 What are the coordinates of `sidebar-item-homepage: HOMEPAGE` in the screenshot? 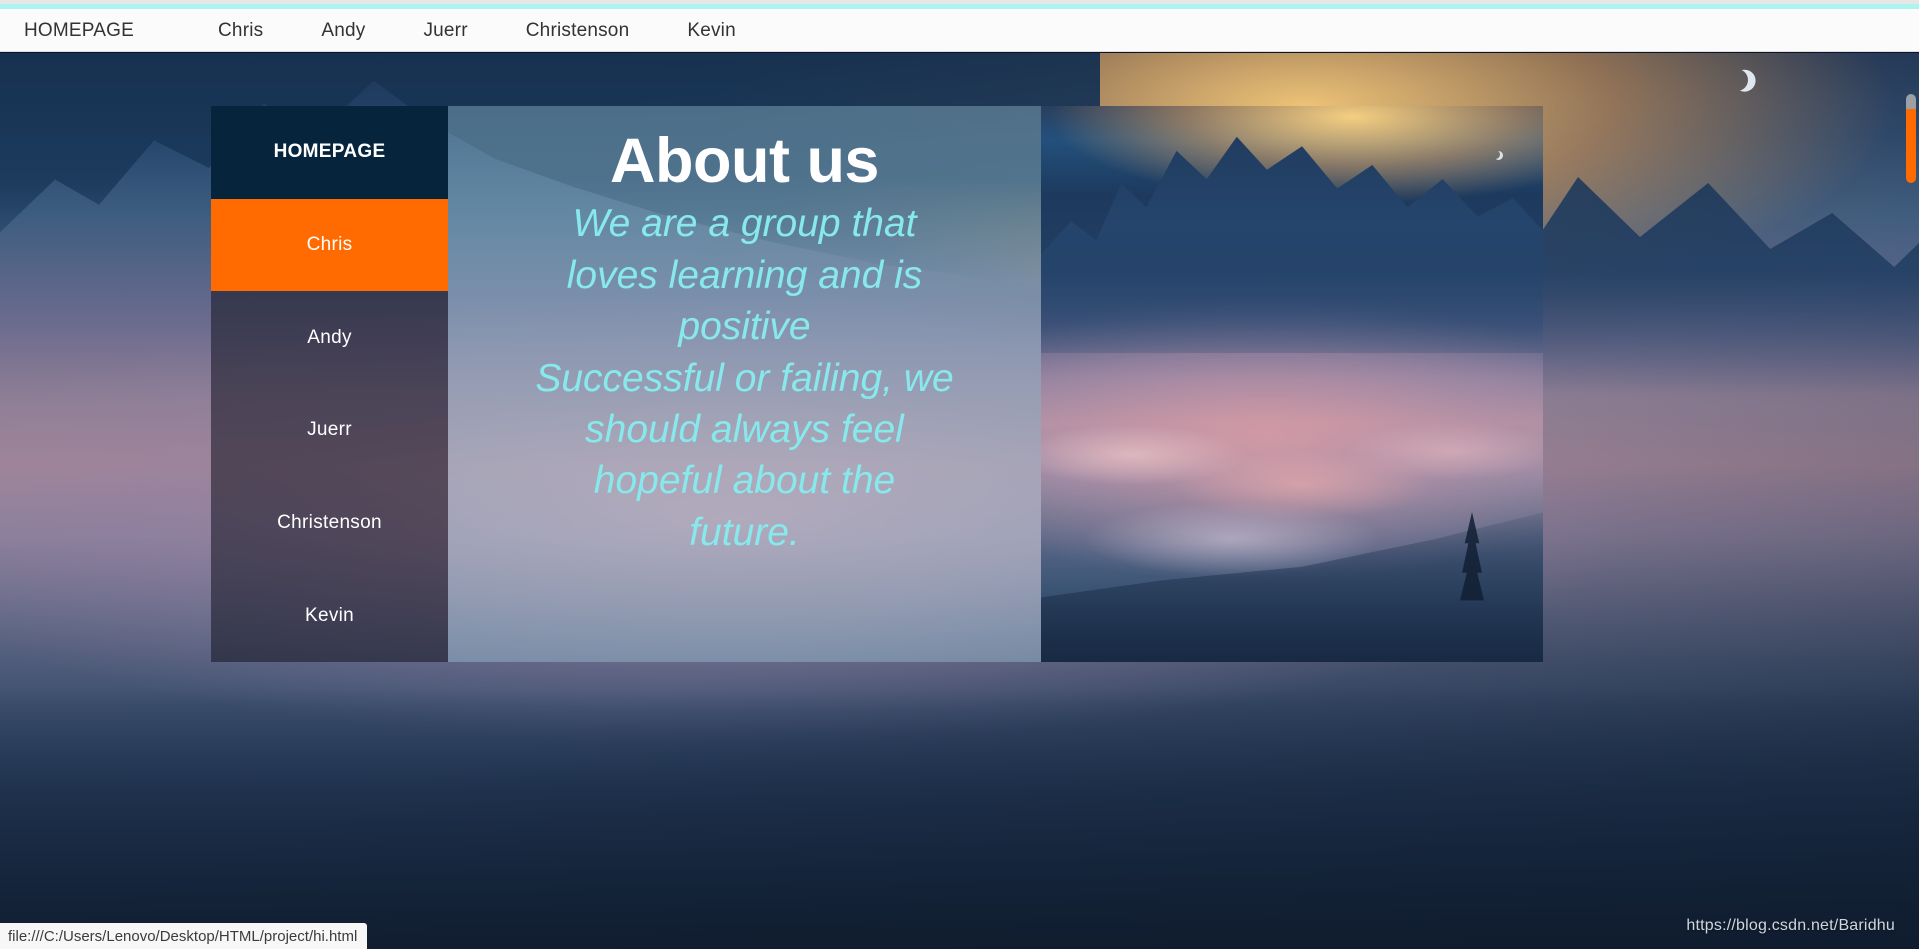 It's located at (329, 152).